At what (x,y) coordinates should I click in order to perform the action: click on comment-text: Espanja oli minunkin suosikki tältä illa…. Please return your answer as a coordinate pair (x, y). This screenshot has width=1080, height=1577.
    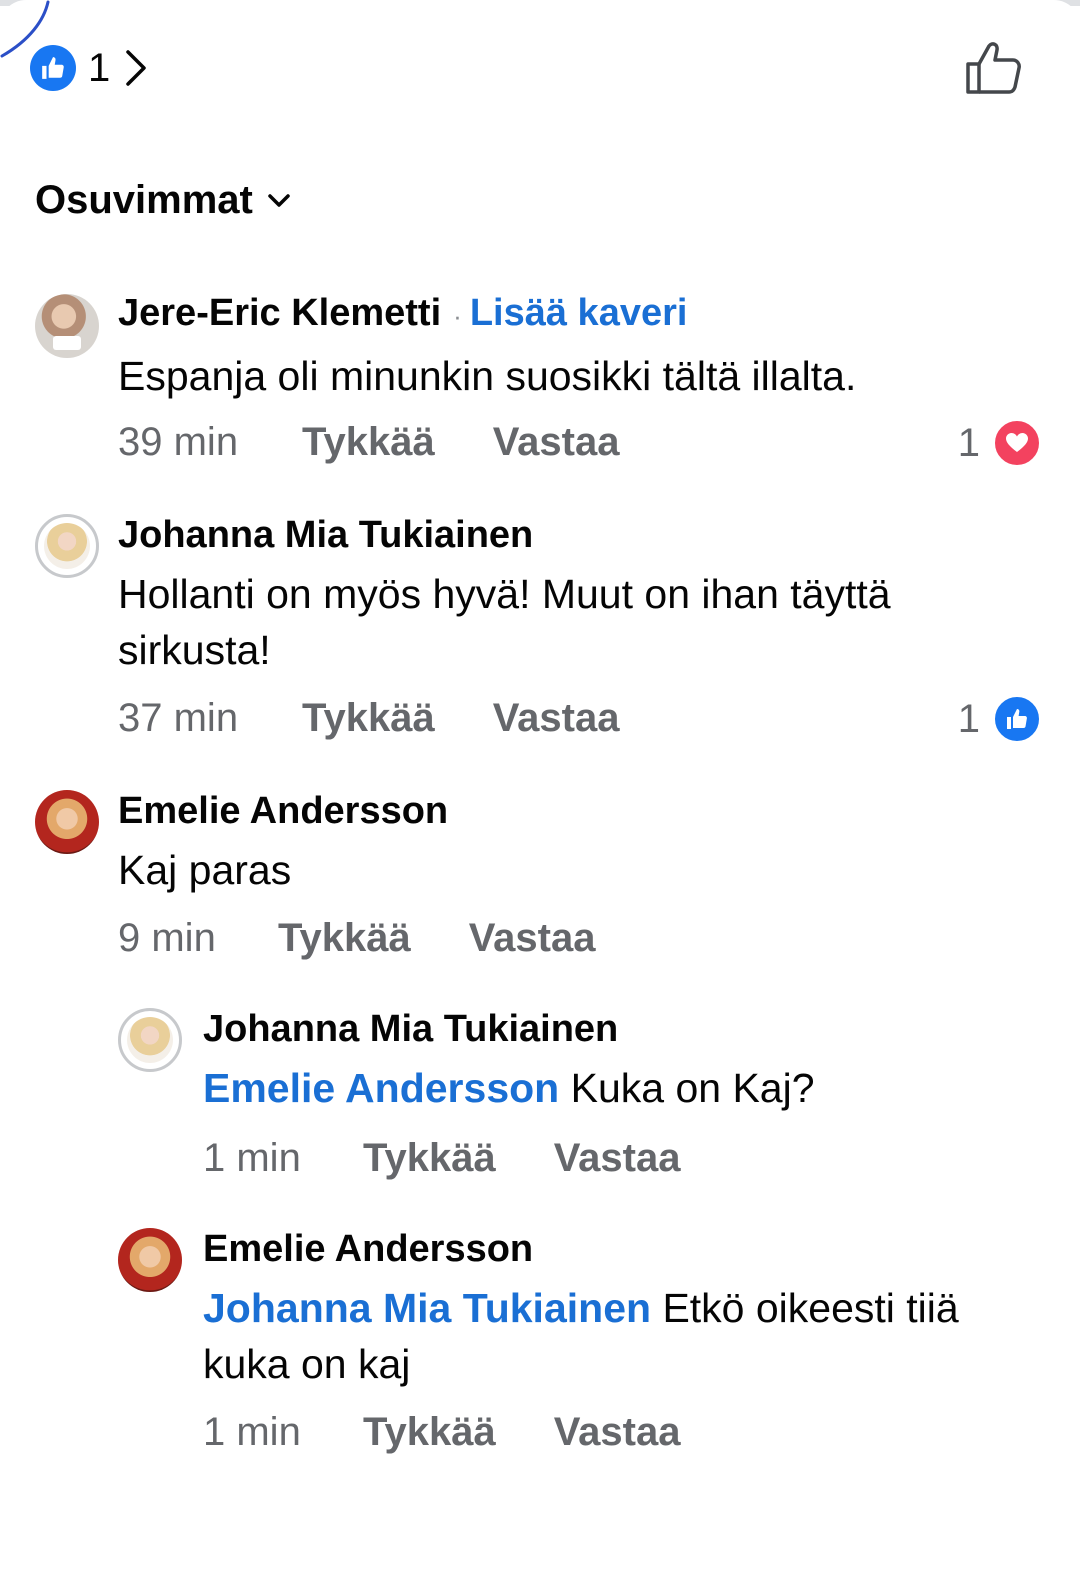
    Looking at the image, I should click on (487, 376).